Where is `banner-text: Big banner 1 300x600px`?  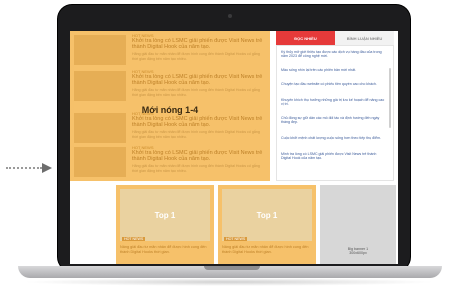 banner-text: Big banner 1 300x600px is located at coordinates (358, 251).